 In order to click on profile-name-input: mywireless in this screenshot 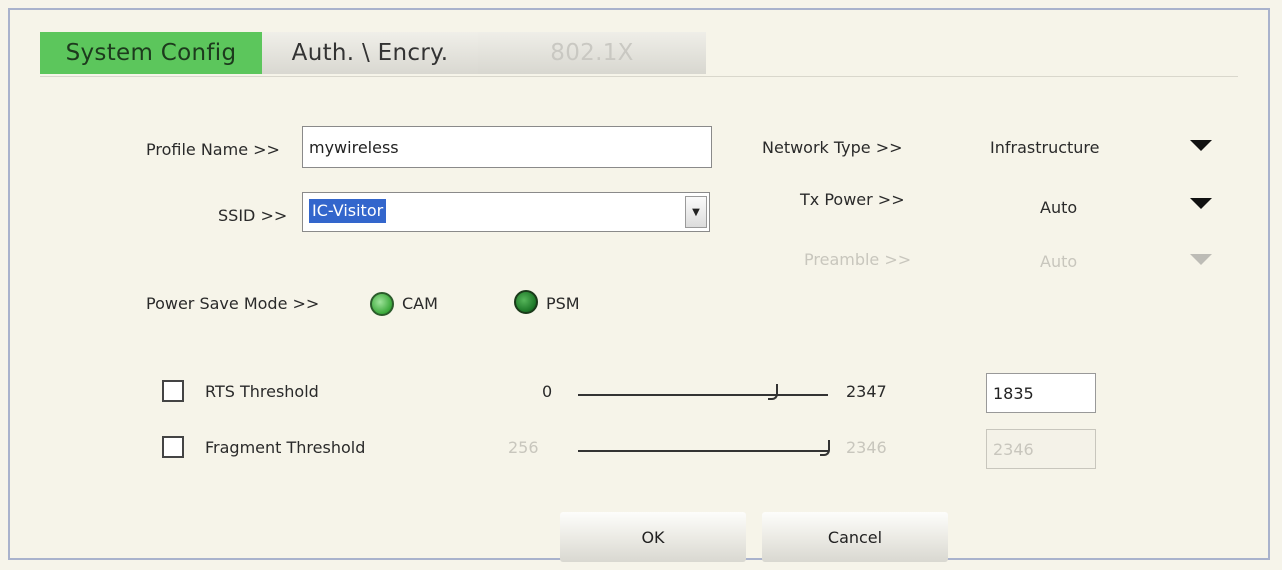, I will do `click(507, 147)`.